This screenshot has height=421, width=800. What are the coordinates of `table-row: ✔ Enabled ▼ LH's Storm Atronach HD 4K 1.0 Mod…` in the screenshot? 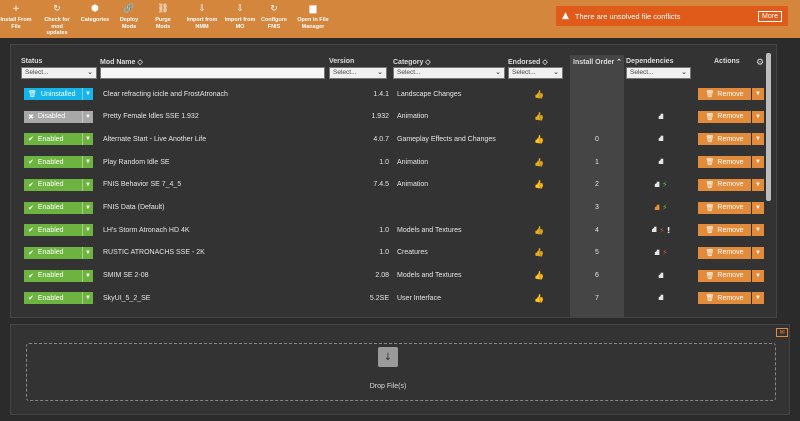 It's located at (387, 230).